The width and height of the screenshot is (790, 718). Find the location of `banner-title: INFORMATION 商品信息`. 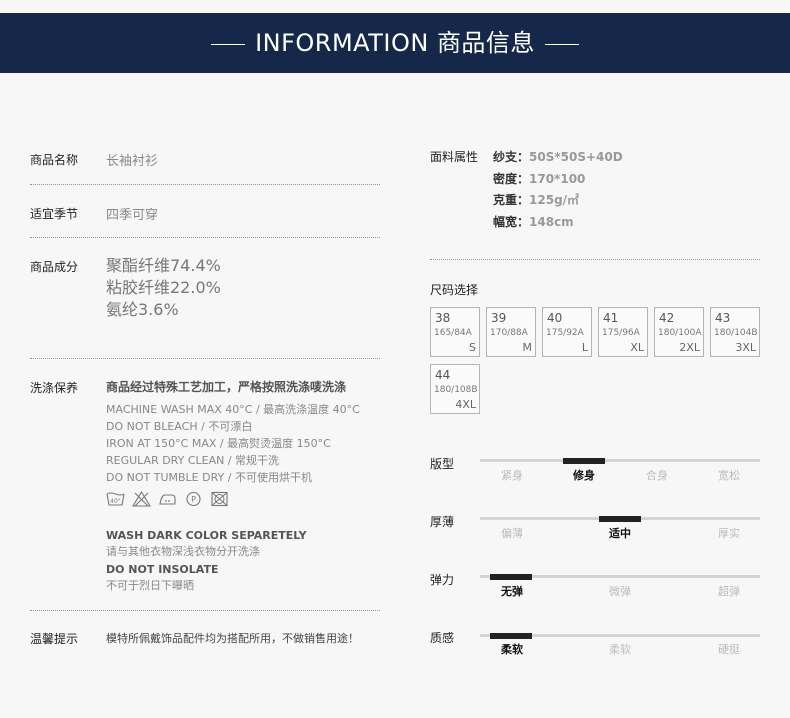

banner-title: INFORMATION 商品信息 is located at coordinates (395, 43).